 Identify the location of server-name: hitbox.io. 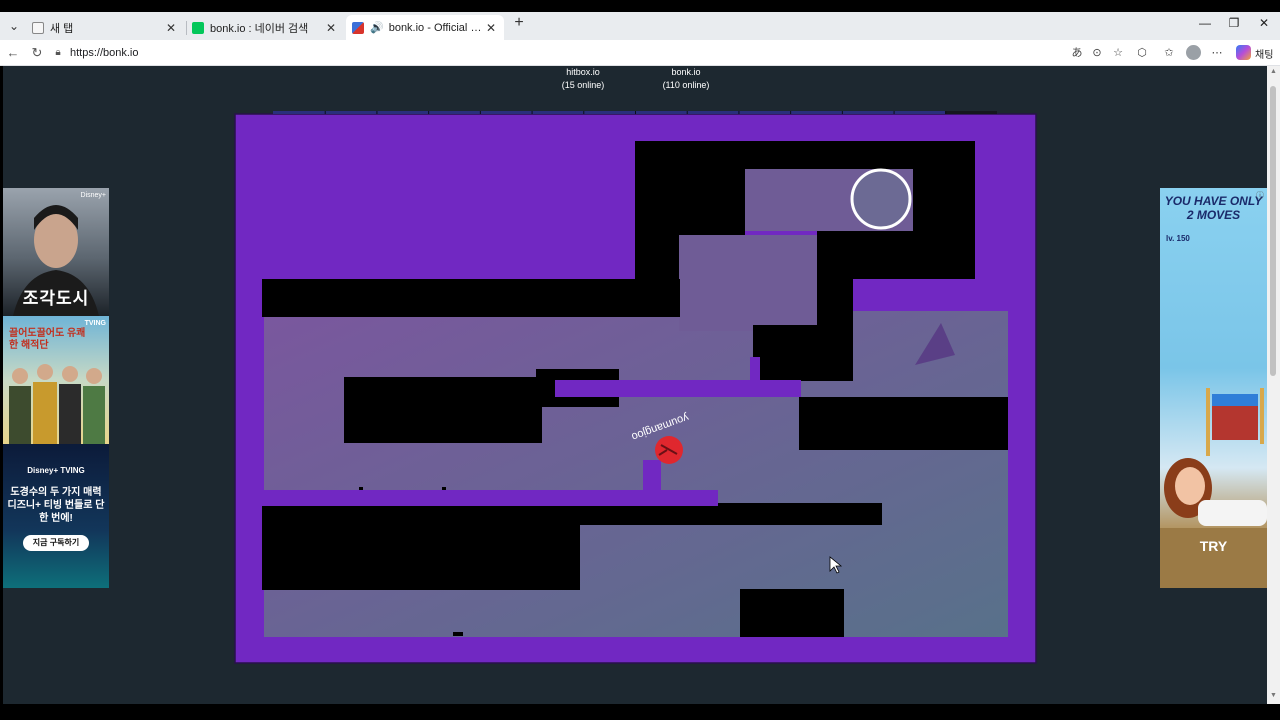
(583, 72).